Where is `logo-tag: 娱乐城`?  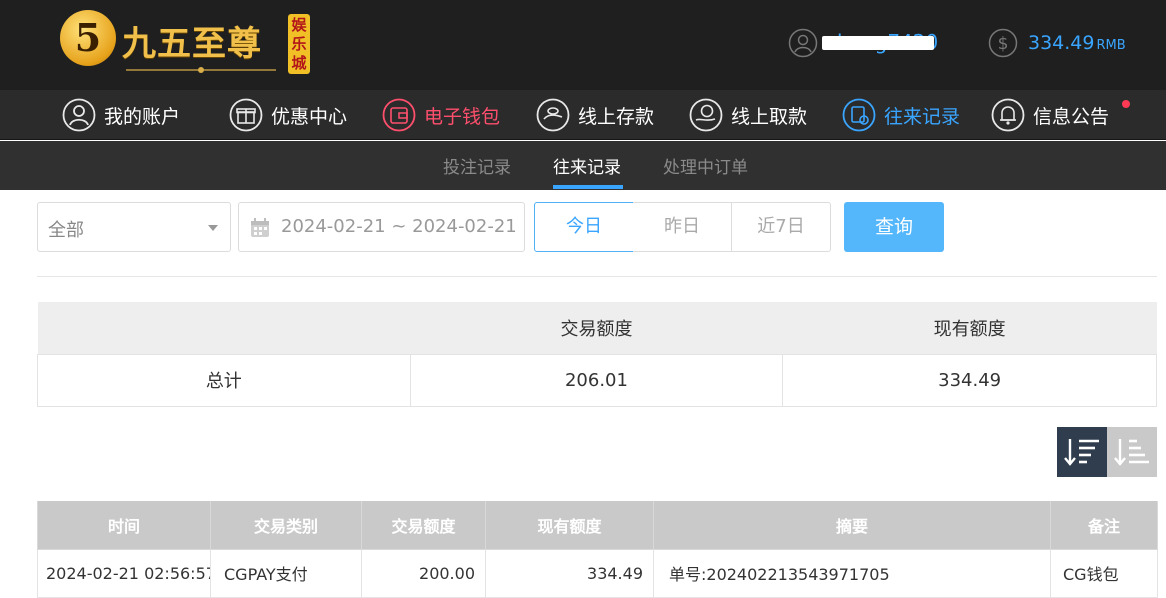
logo-tag: 娱乐城 is located at coordinates (299, 44).